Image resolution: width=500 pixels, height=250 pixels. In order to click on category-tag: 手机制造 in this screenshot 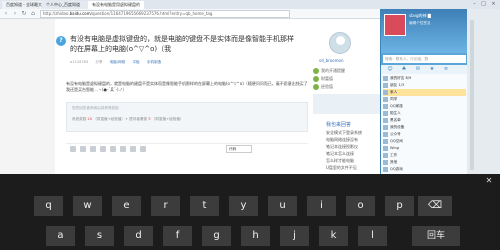, I will do `click(154, 62)`.